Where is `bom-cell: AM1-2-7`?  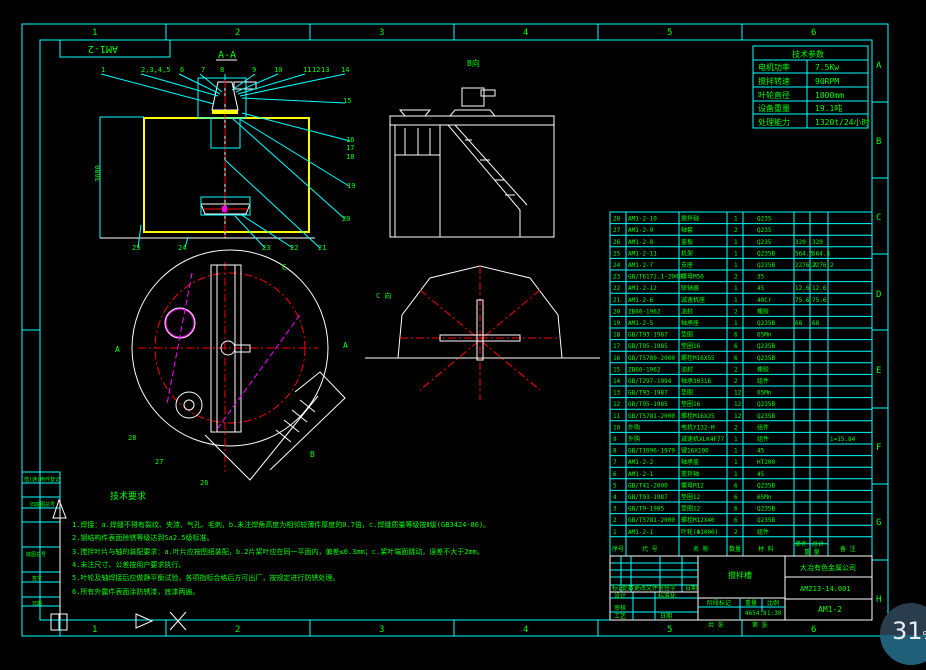 bom-cell: AM1-2-7 is located at coordinates (641, 265).